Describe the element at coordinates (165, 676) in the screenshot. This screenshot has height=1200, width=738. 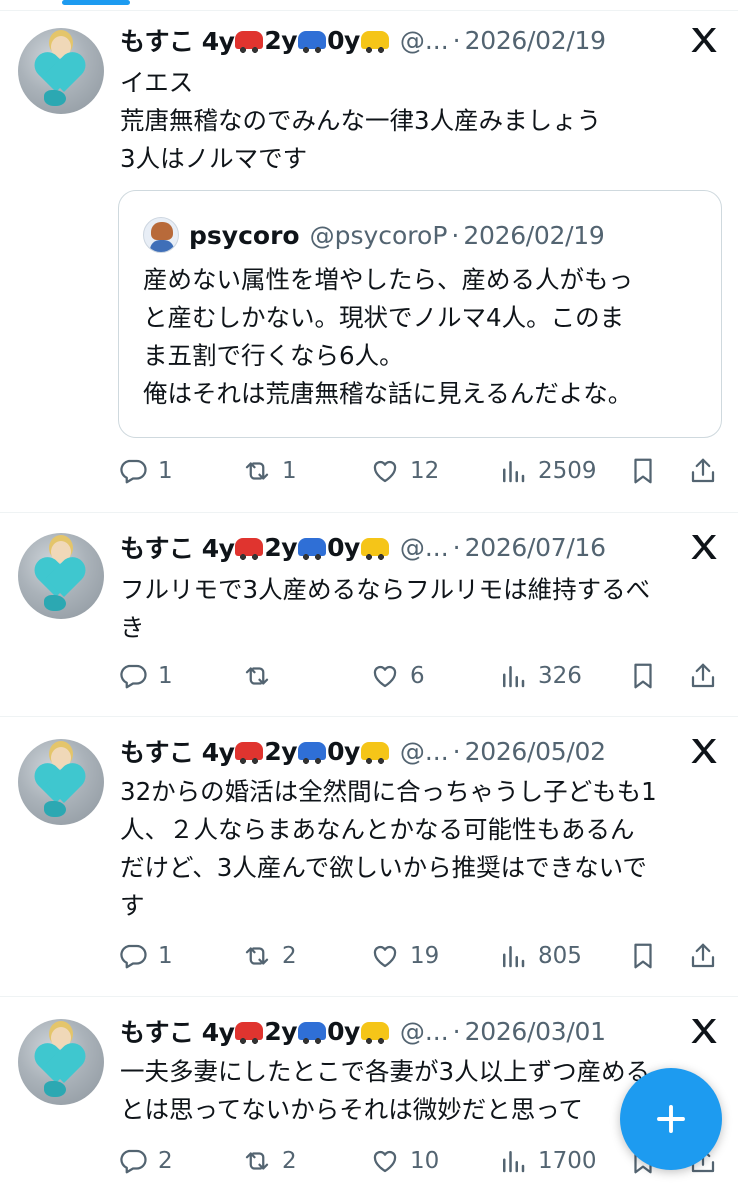
I see `reply-count: 1` at that location.